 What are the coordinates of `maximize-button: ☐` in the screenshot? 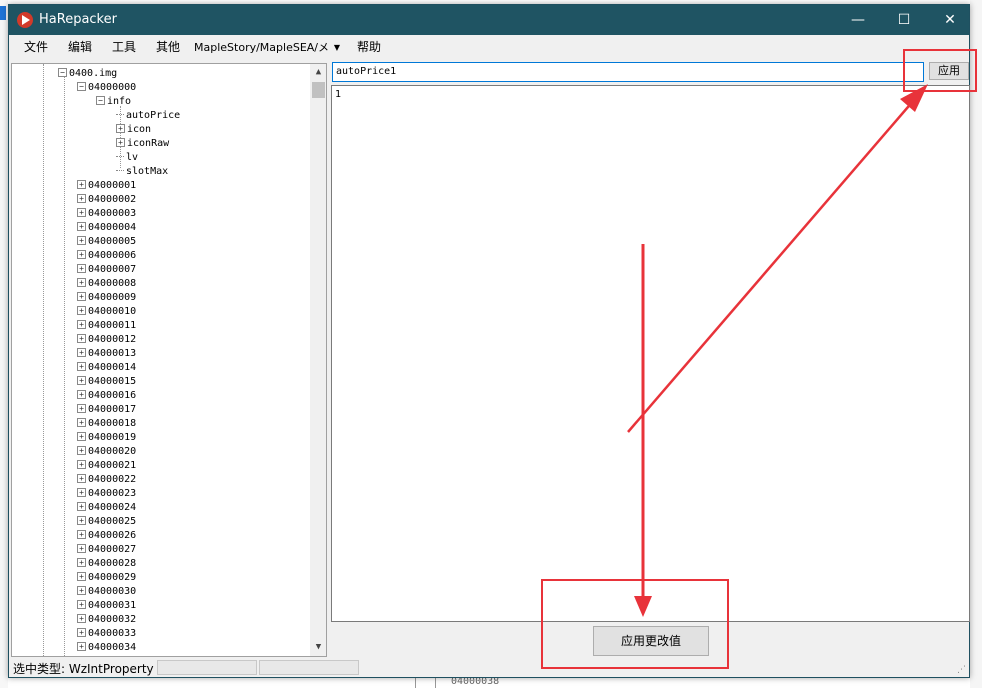 It's located at (904, 20).